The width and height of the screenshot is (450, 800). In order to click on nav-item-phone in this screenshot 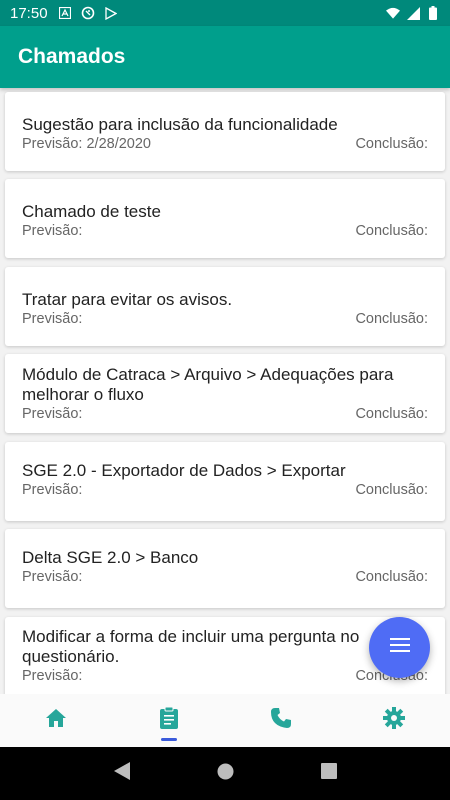, I will do `click(281, 720)`.